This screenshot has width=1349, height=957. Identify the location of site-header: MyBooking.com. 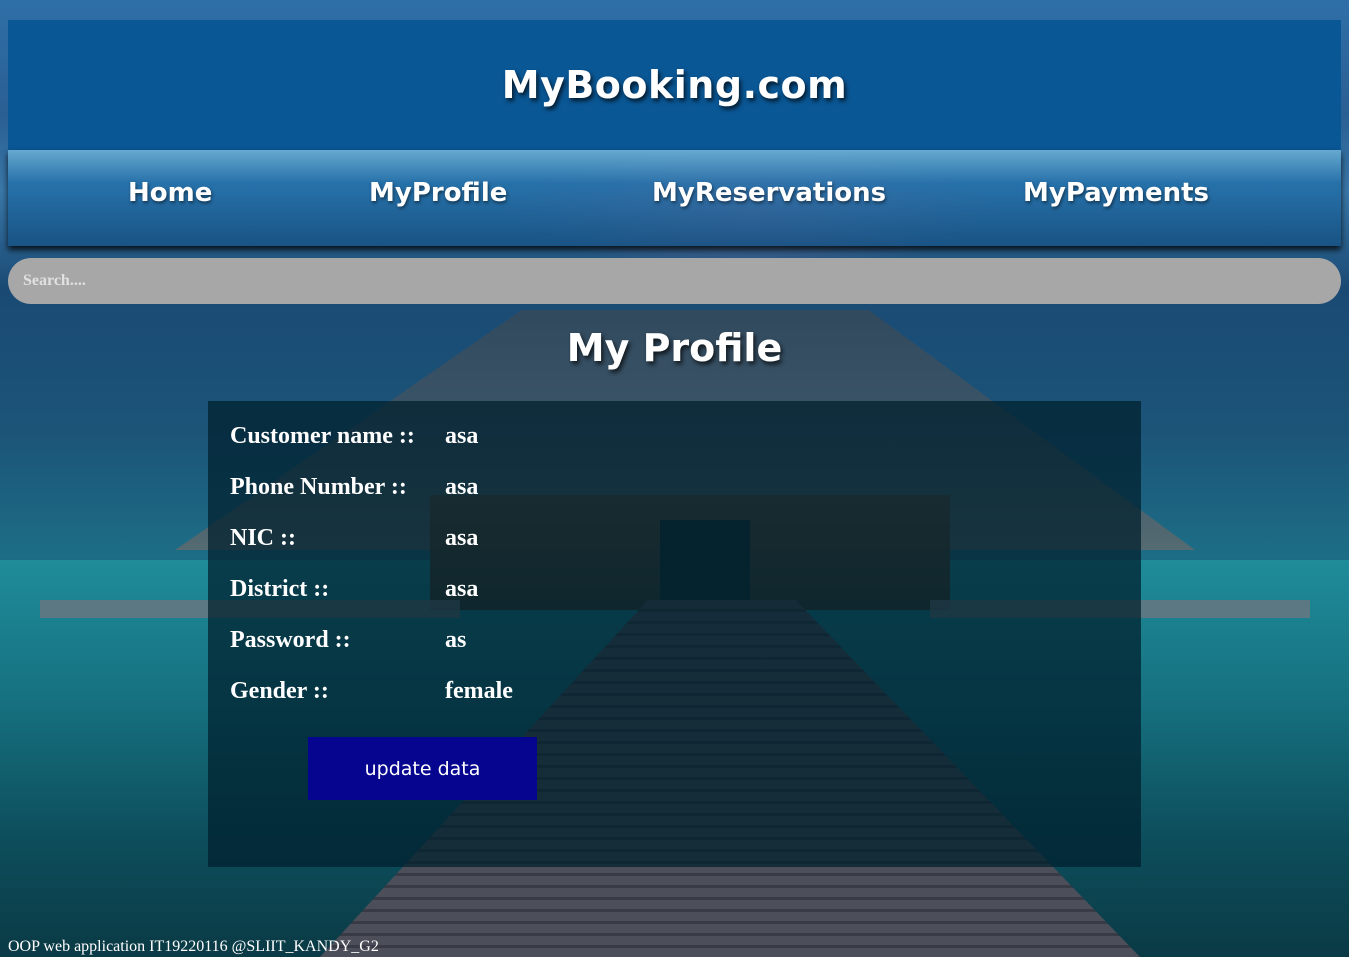
(674, 85).